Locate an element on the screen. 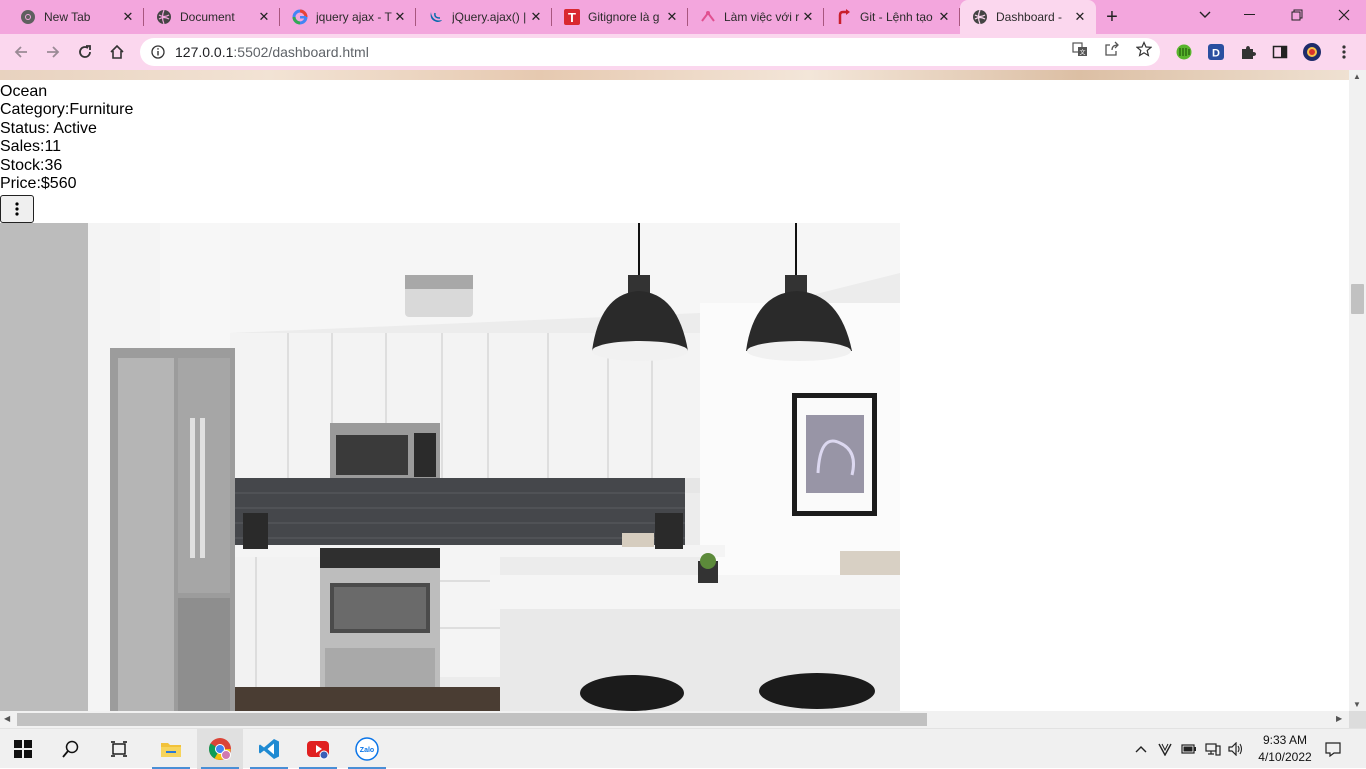 The width and height of the screenshot is (1366, 769). tab-new-tab: New Tab ✕ is located at coordinates (76, 17).